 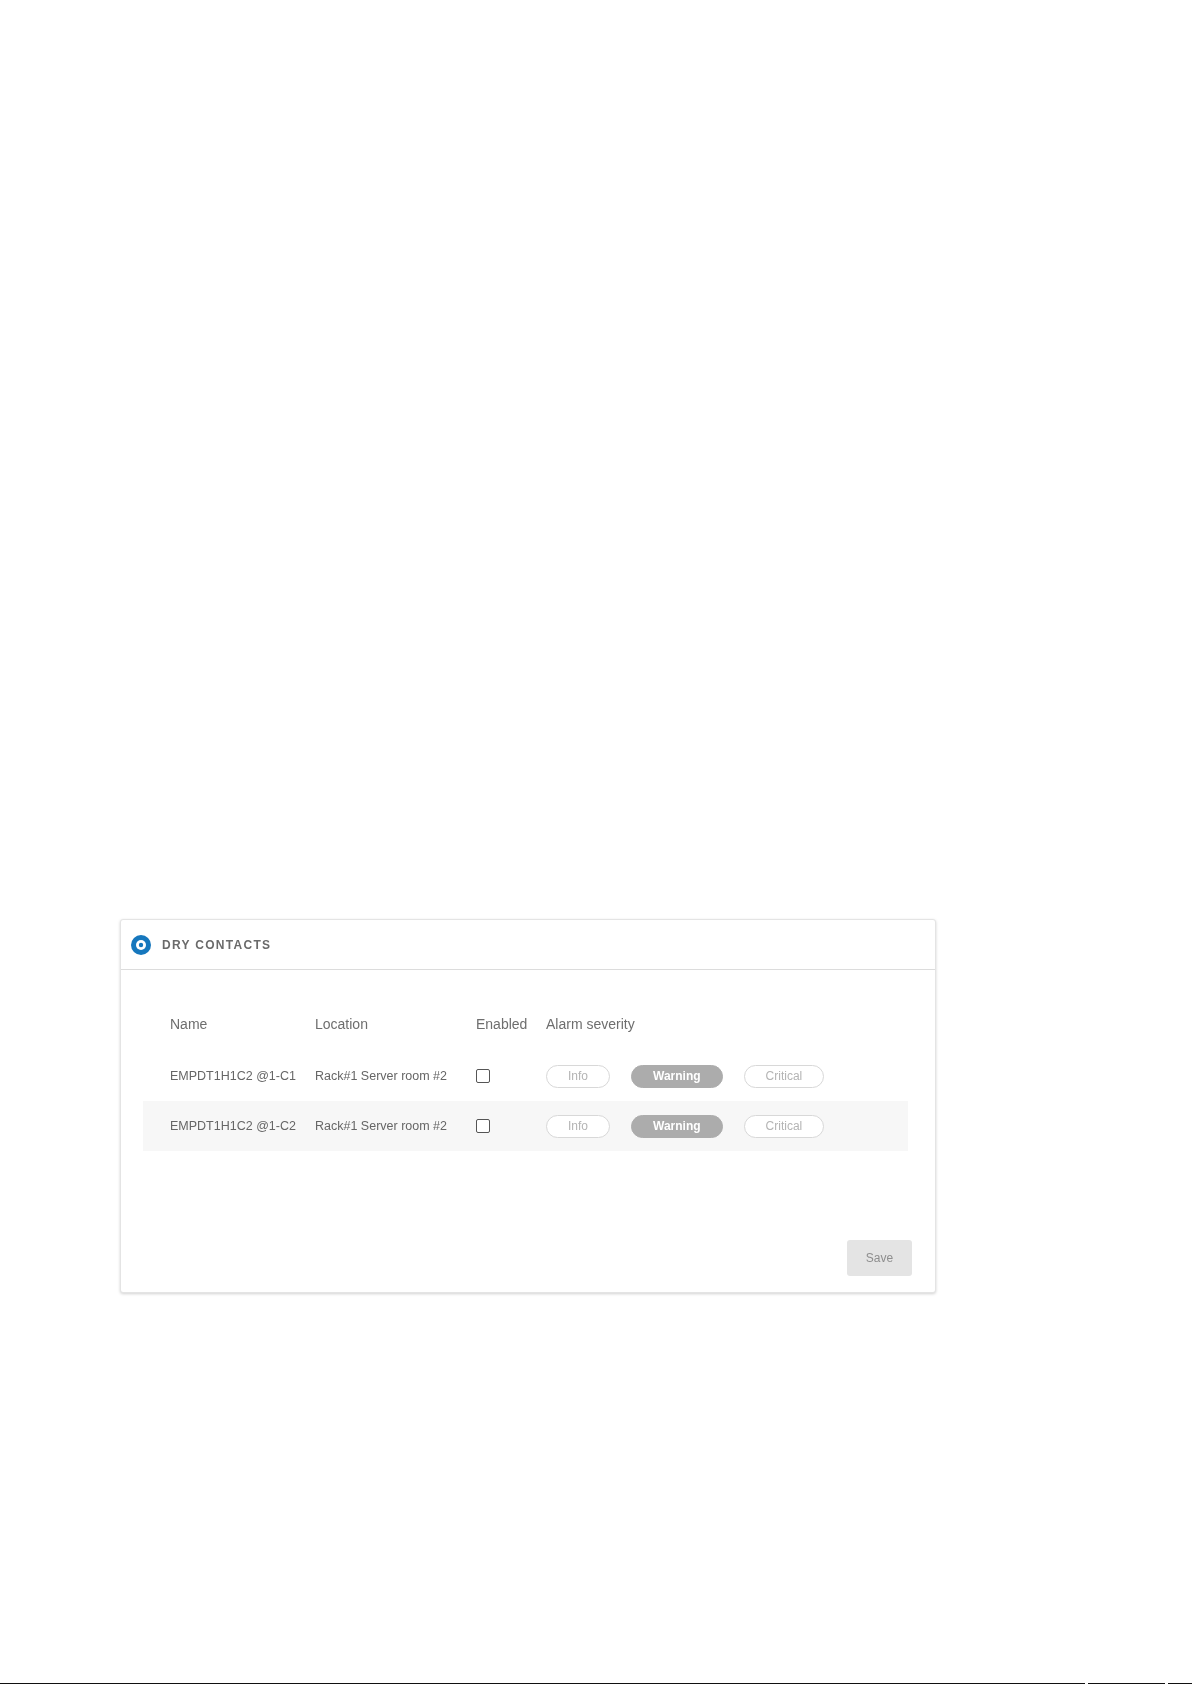 What do you see at coordinates (590, 1024) in the screenshot?
I see `column-header: Alarm severity` at bounding box center [590, 1024].